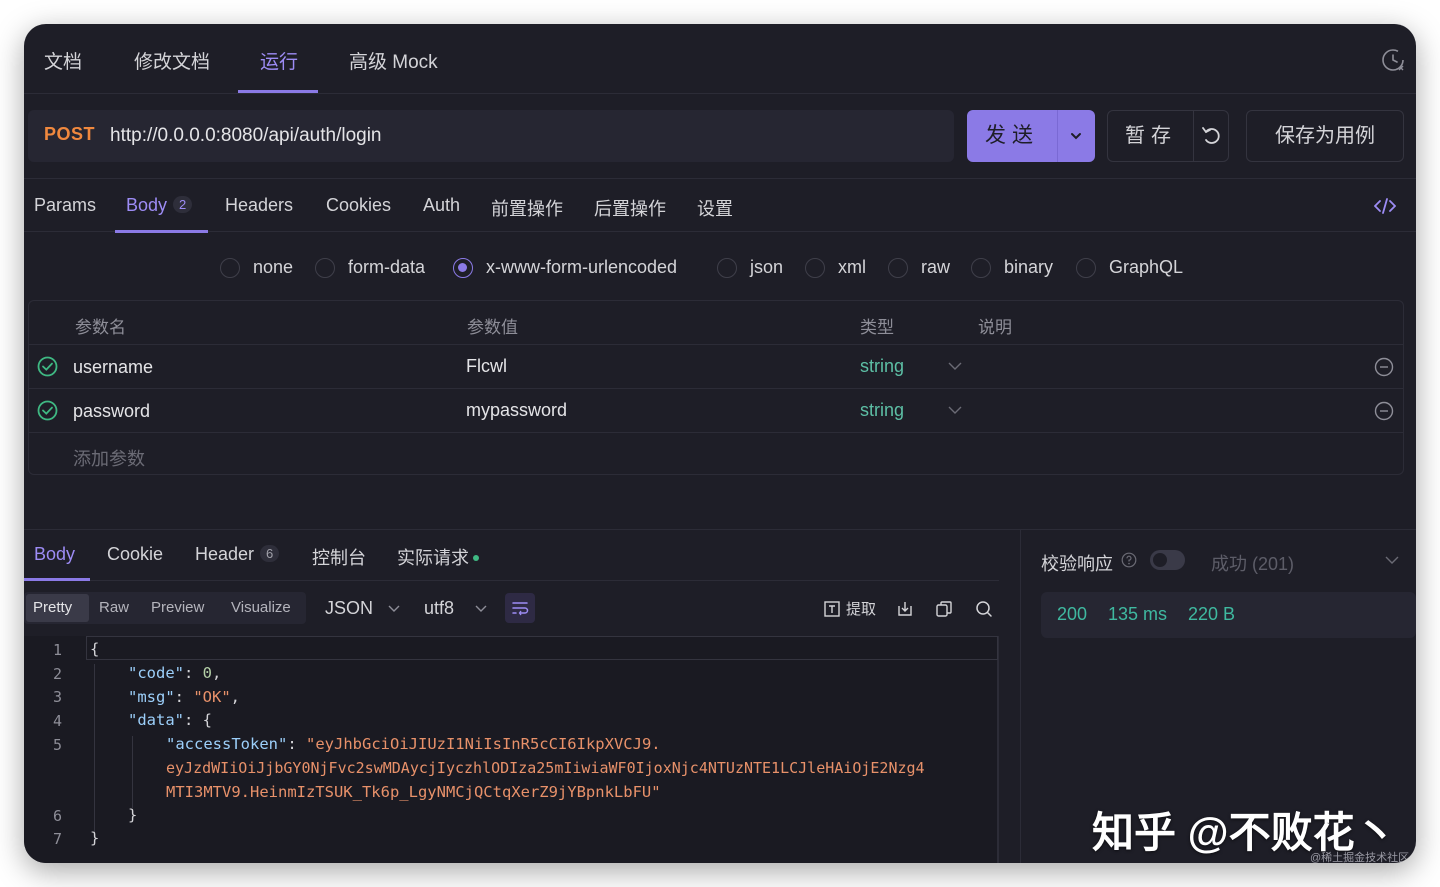 The image size is (1440, 887). I want to click on tab-settings: 设置, so click(715, 208).